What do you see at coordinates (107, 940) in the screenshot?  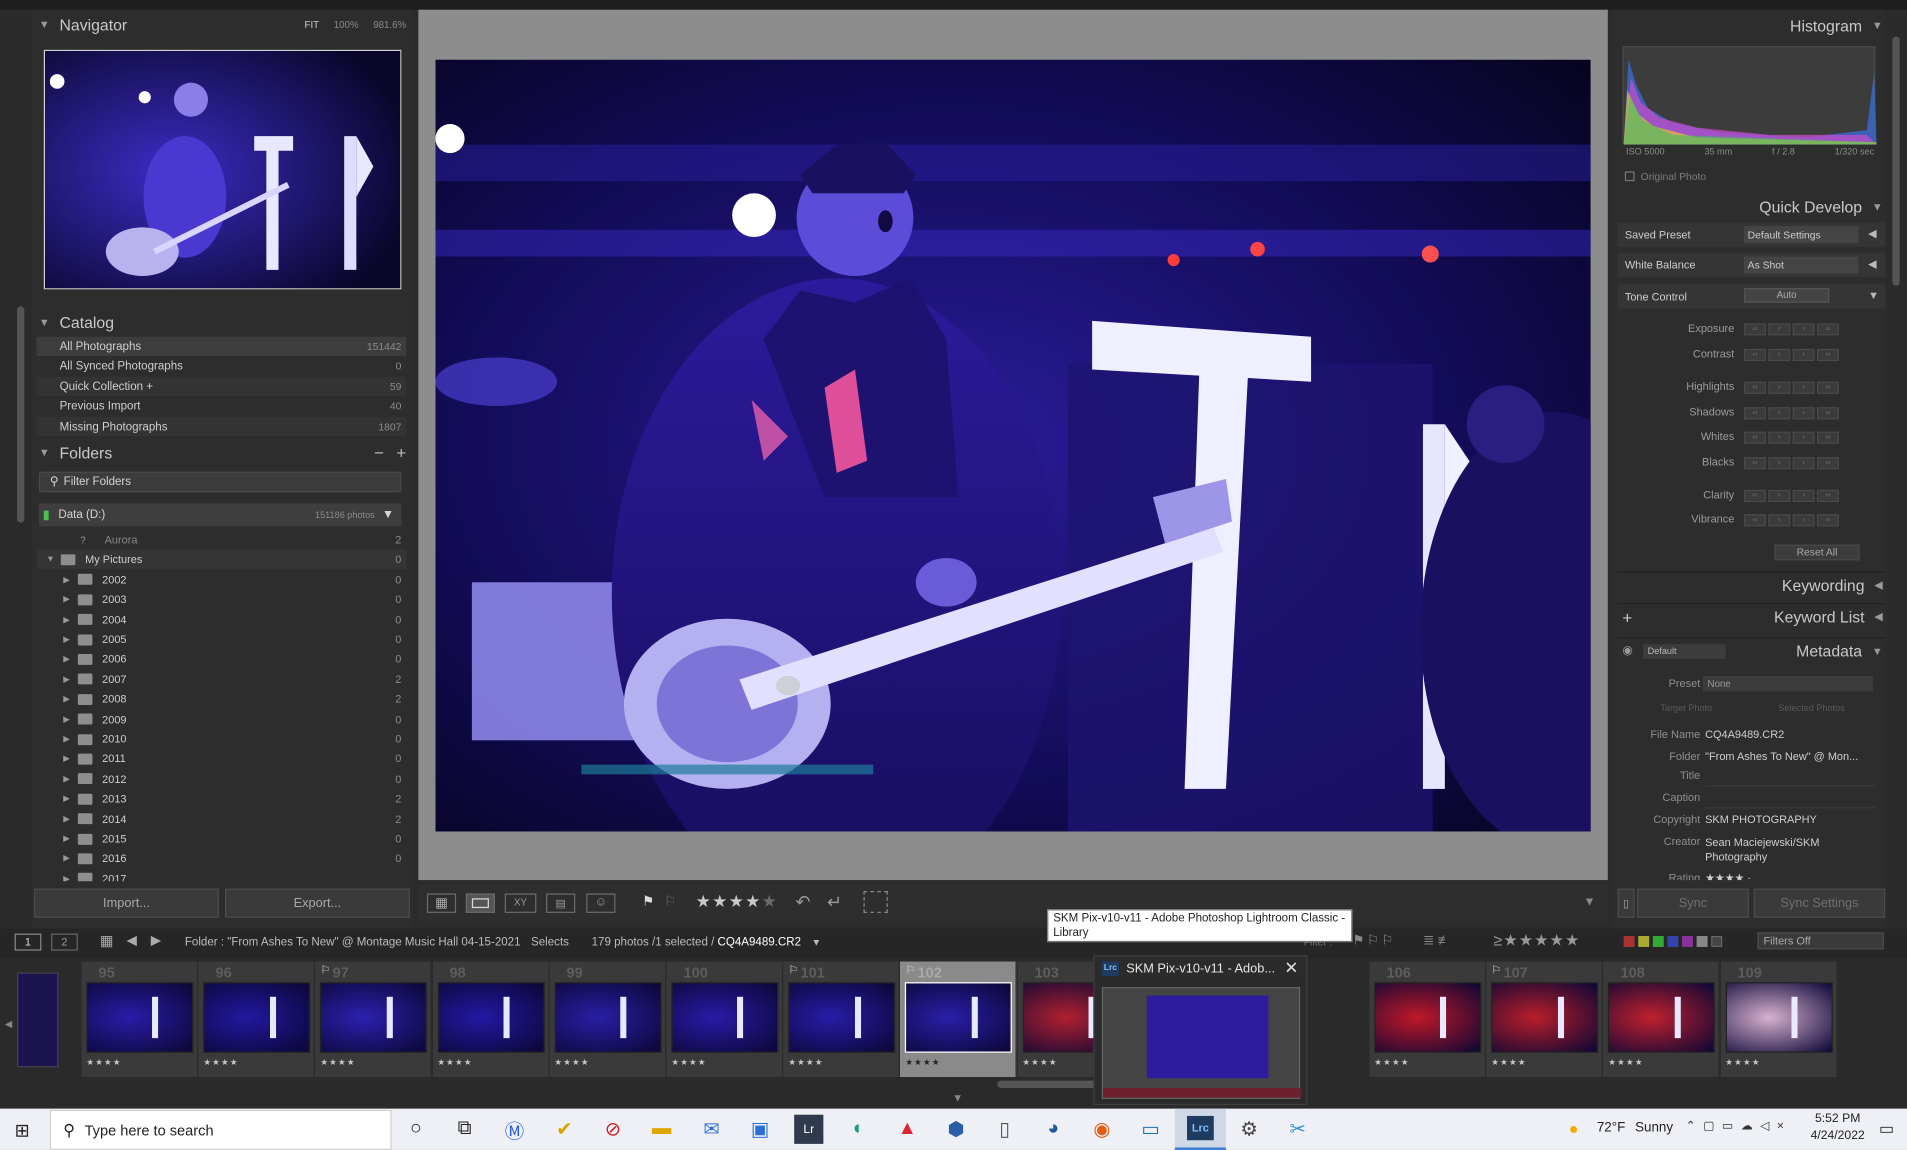 I see `grid-icon: ▦` at bounding box center [107, 940].